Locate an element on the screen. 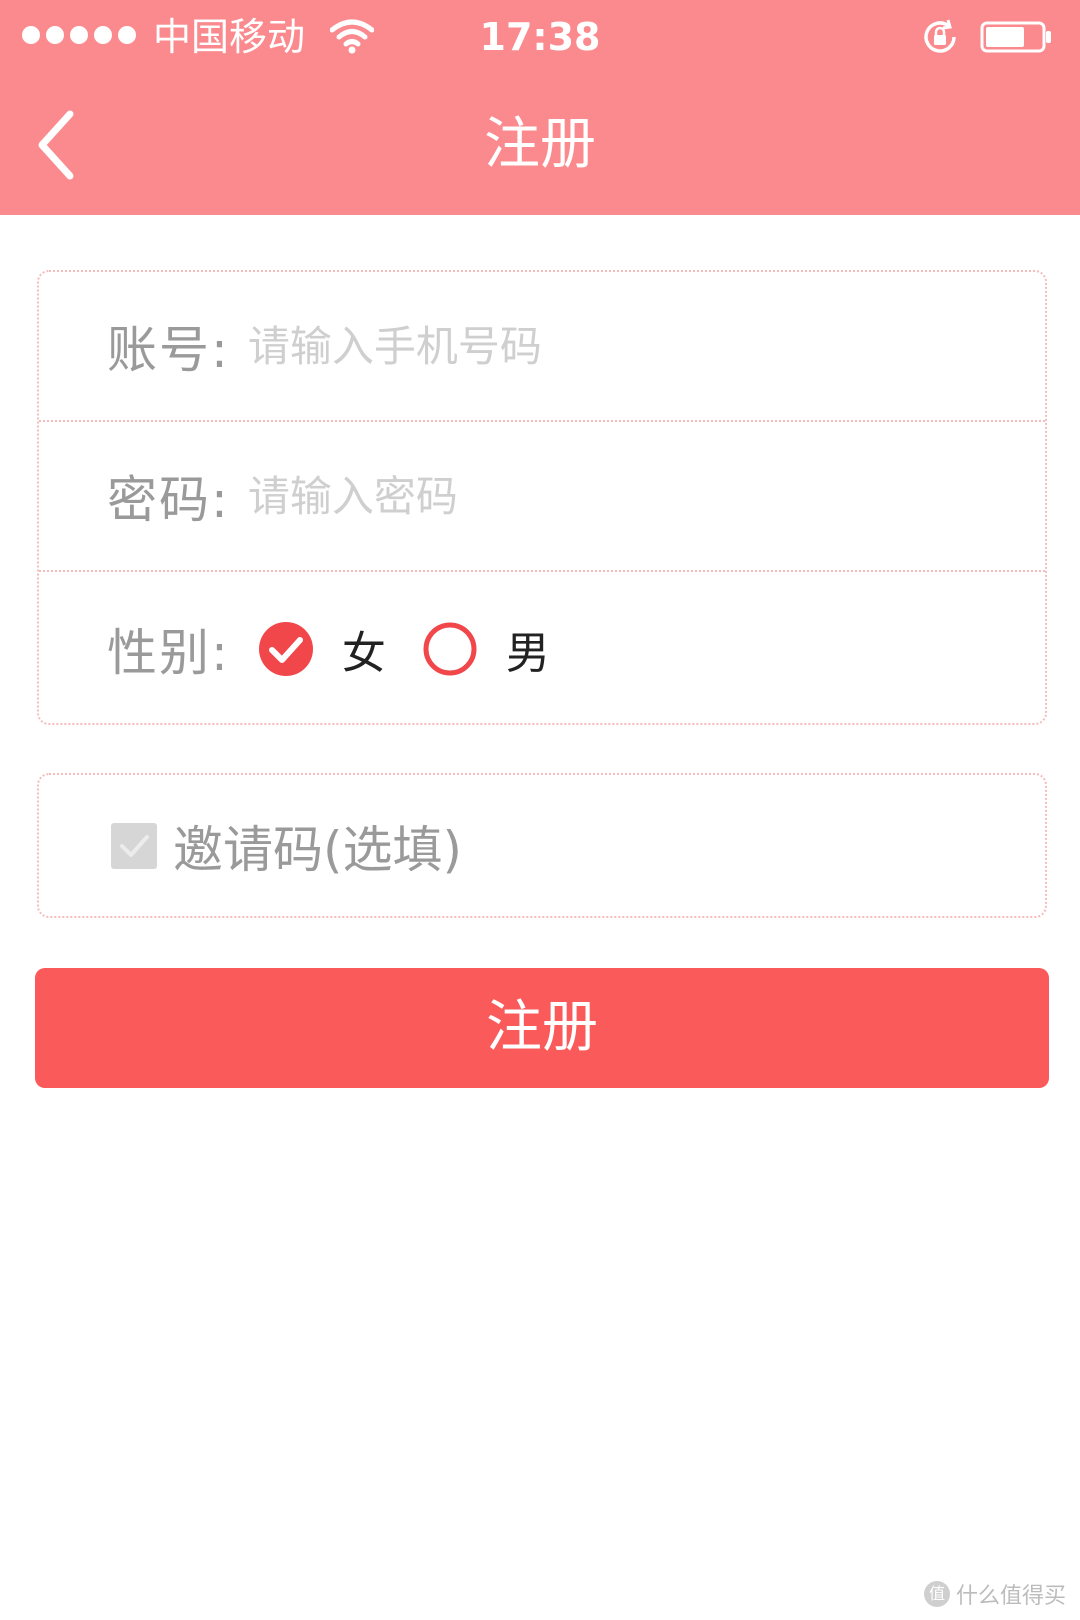 Image resolution: width=1080 pixels, height=1620 pixels. password-input is located at coordinates (597, 496).